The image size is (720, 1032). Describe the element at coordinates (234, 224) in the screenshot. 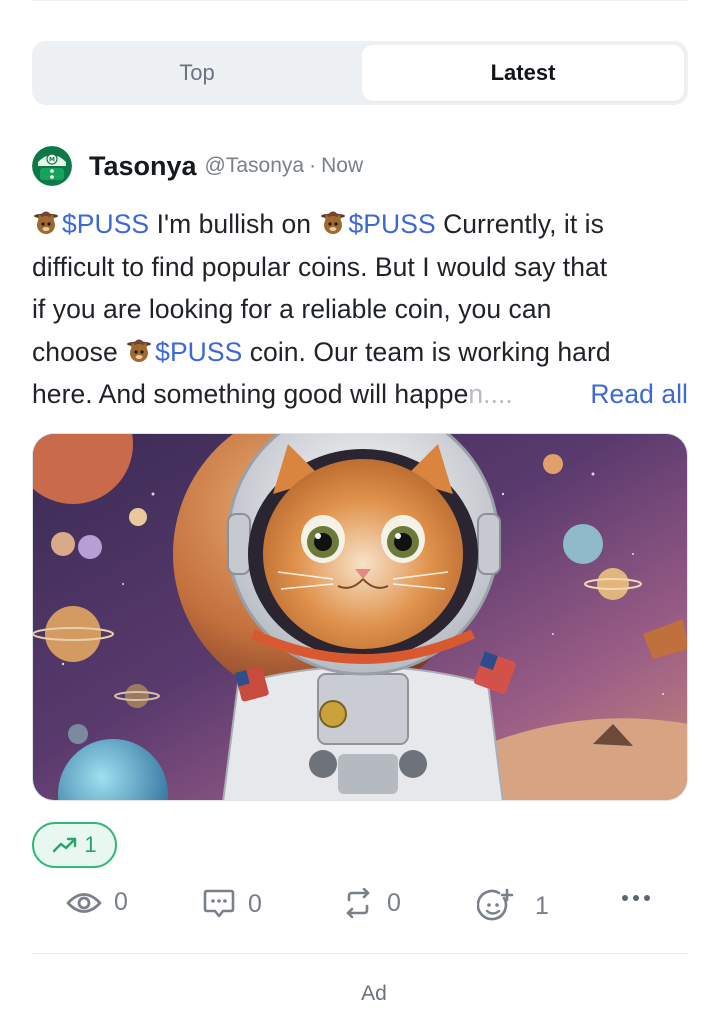

I see `post-text-segment: I'm bullish on` at that location.